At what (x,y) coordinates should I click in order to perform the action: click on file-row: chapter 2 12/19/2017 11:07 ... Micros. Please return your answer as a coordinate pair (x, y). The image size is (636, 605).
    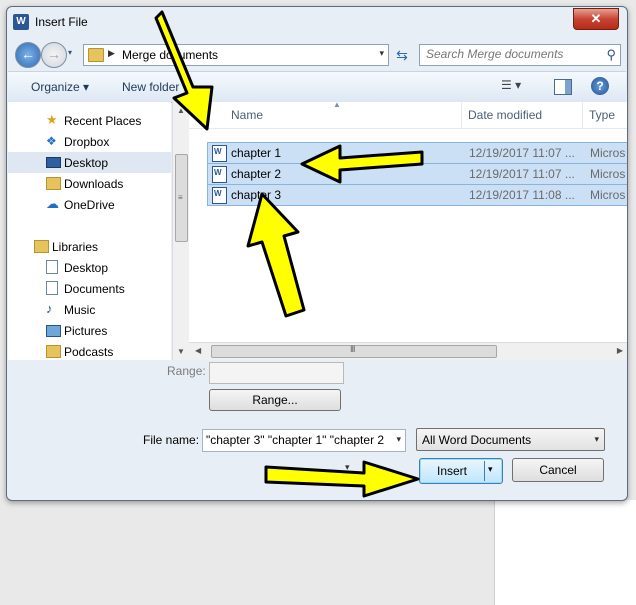
    Looking at the image, I should click on (417, 174).